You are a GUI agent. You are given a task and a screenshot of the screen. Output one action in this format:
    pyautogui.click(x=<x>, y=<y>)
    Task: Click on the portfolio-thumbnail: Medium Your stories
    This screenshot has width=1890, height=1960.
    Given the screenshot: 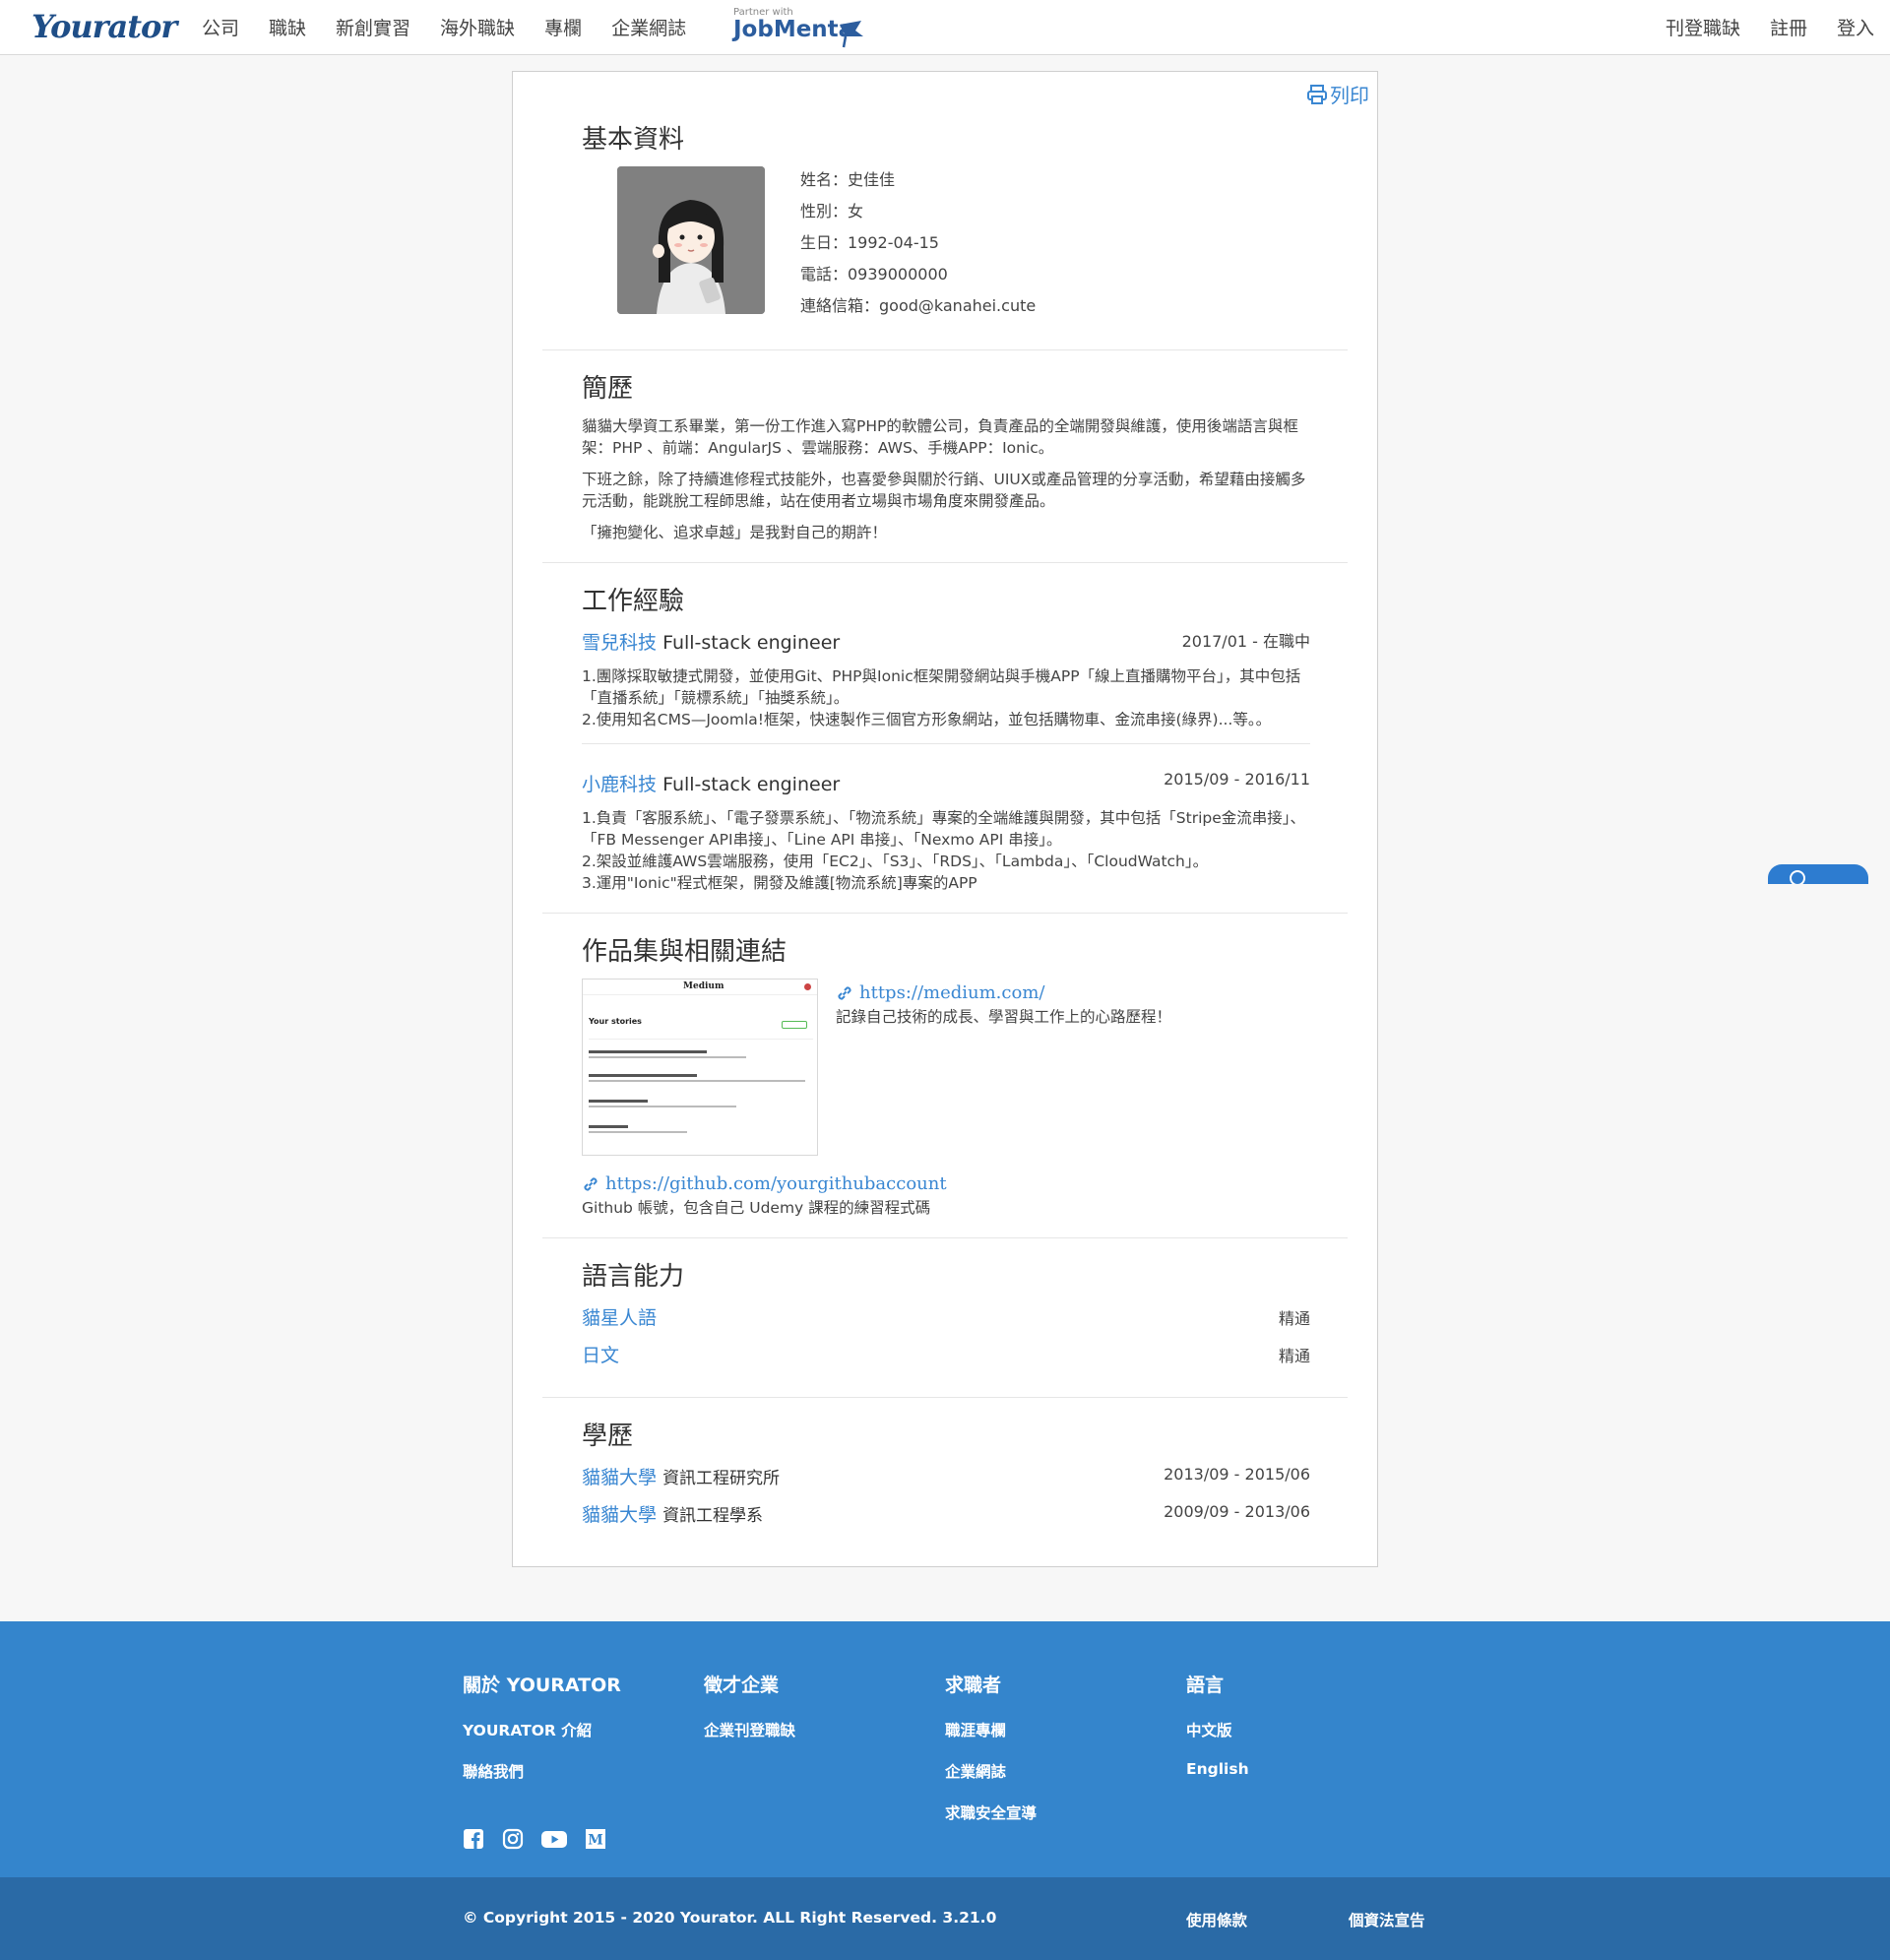 What is the action you would take?
    pyautogui.click(x=700, y=1067)
    